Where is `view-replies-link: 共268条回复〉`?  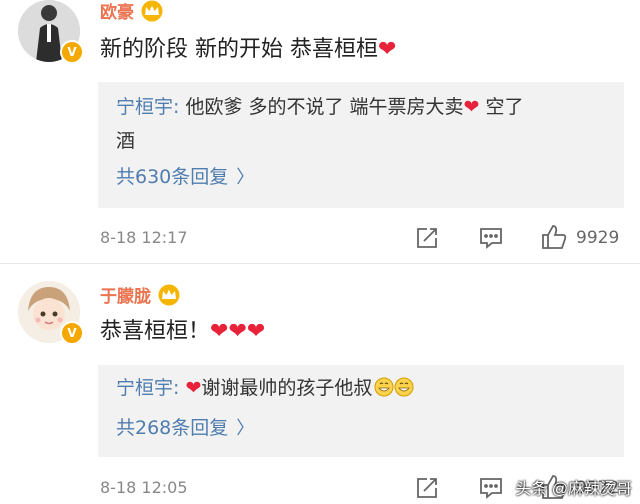 view-replies-link: 共268条回复〉 is located at coordinates (185, 428).